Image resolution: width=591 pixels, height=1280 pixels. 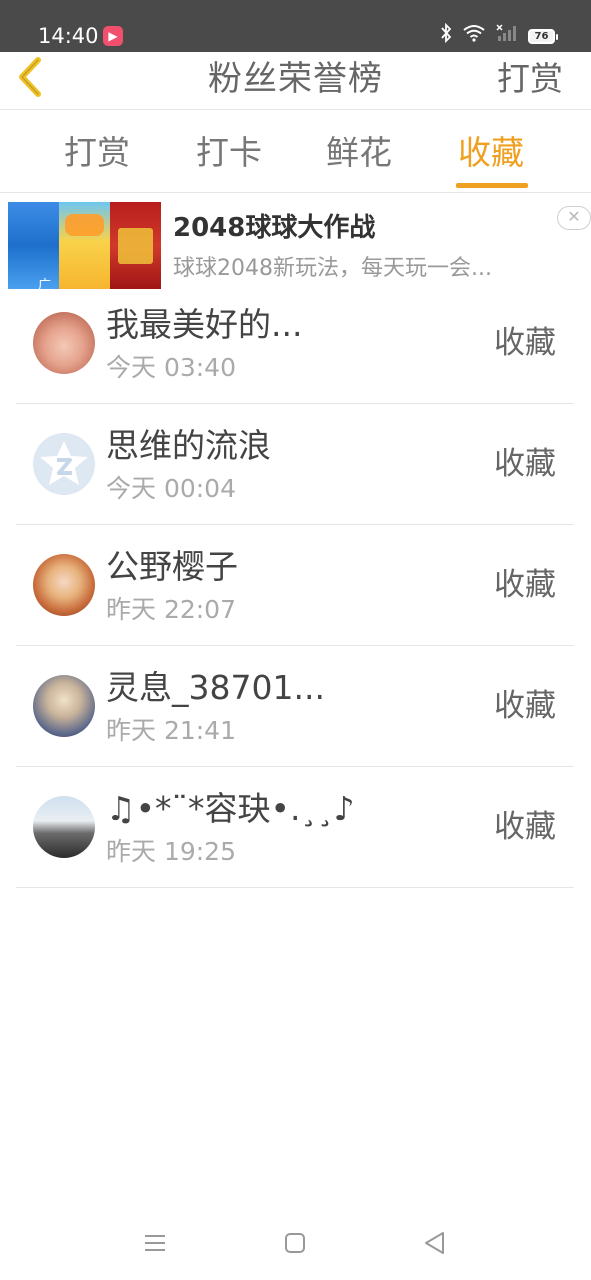 I want to click on active-tab-indicator, so click(x=492, y=185).